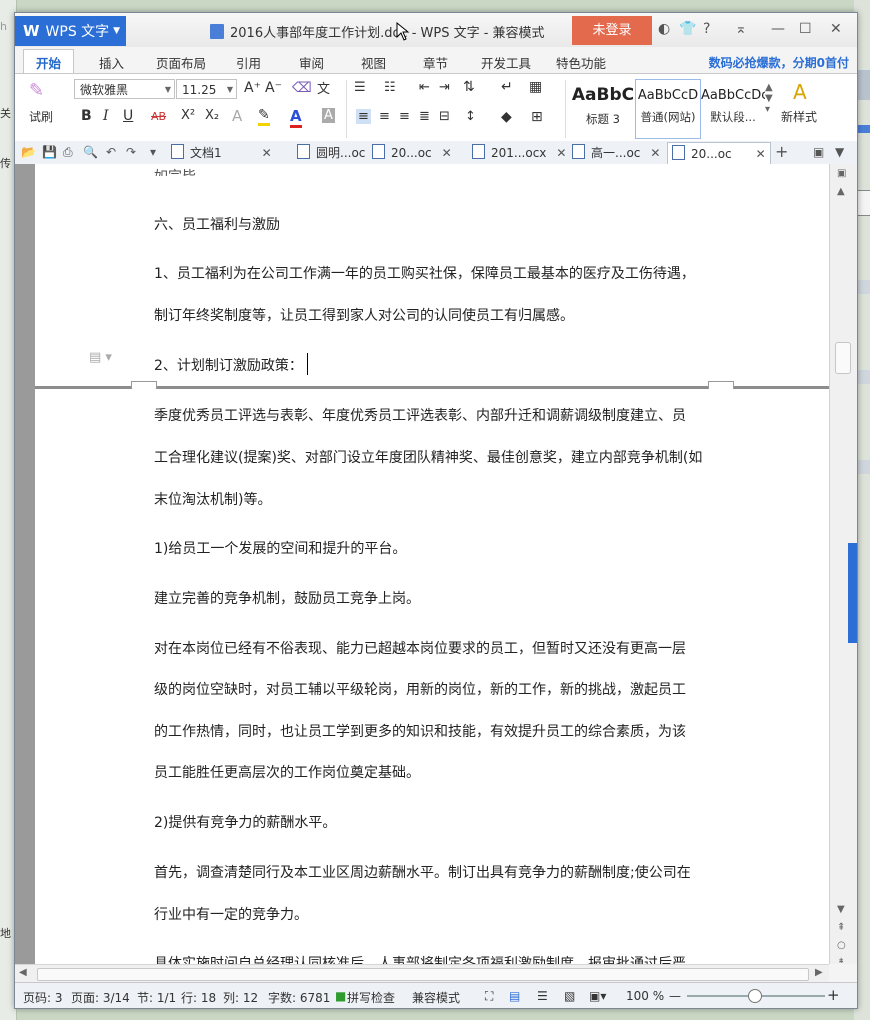 The image size is (870, 1020). Describe the element at coordinates (741, 29) in the screenshot. I see `collapse-ribbon-icon: ⌅` at that location.